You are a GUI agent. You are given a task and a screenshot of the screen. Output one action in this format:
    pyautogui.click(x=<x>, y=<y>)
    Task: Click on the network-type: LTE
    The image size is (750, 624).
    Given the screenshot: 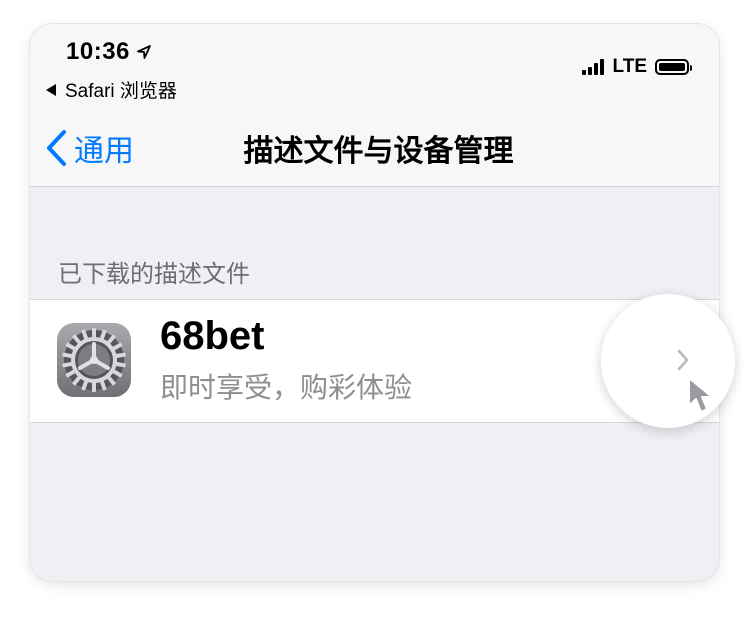 What is the action you would take?
    pyautogui.click(x=629, y=66)
    